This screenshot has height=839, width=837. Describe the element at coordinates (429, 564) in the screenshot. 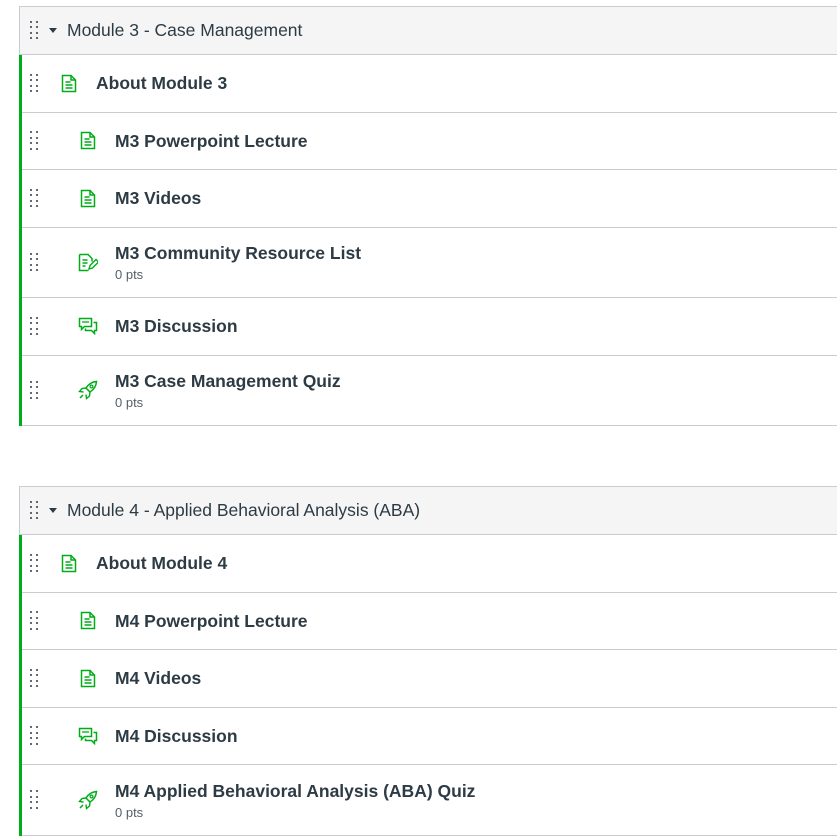

I see `module-item-about: About Module 4` at that location.